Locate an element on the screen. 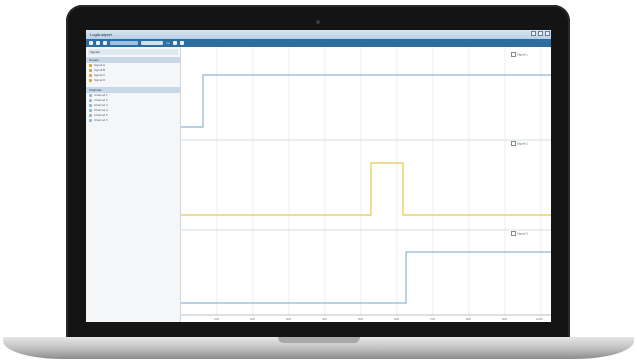 Image resolution: width=637 pixels, height=361 pixels. sidebar-item-label: Channel 6 is located at coordinates (101, 120).